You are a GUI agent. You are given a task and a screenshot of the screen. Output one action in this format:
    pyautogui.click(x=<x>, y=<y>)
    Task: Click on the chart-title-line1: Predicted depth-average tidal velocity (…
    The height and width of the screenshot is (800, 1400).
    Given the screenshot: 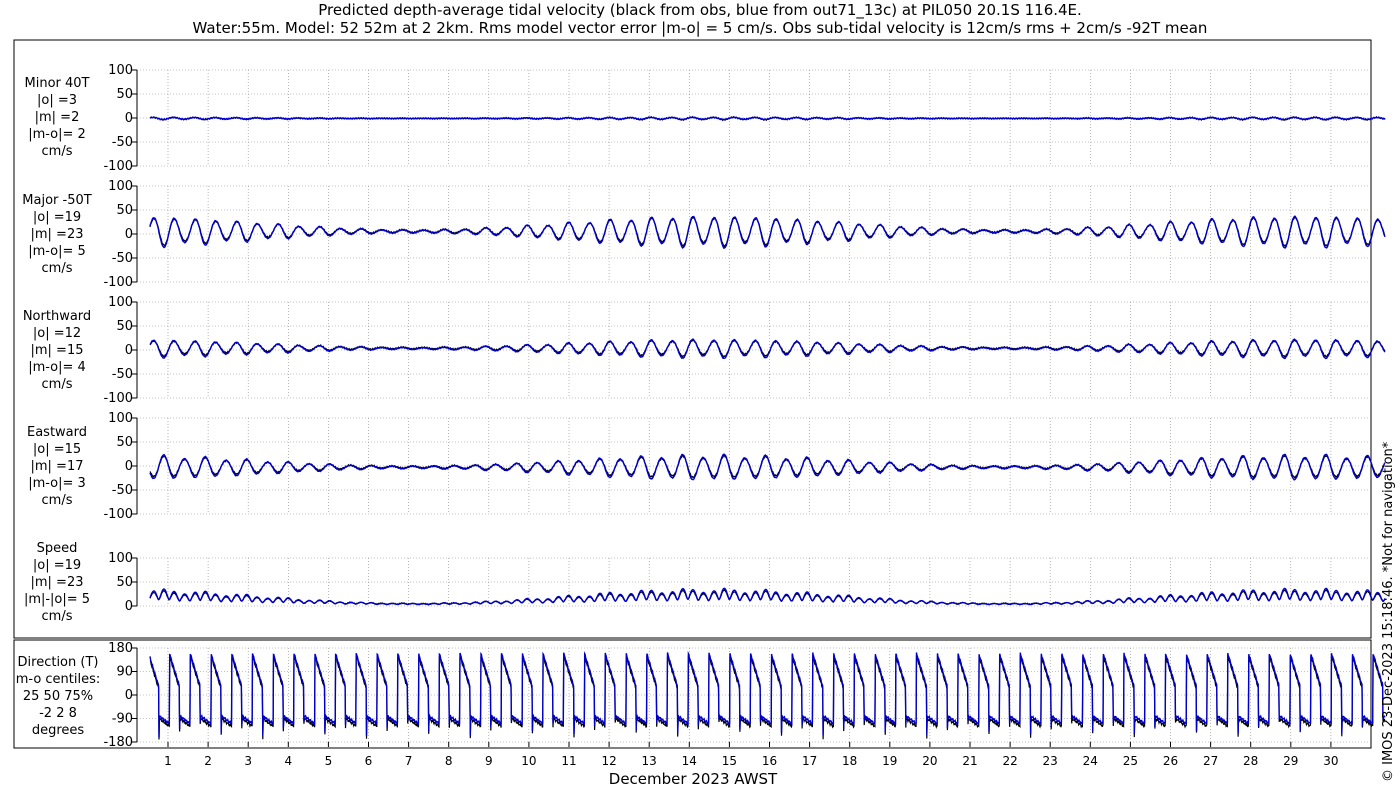 What is the action you would take?
    pyautogui.click(x=700, y=10)
    